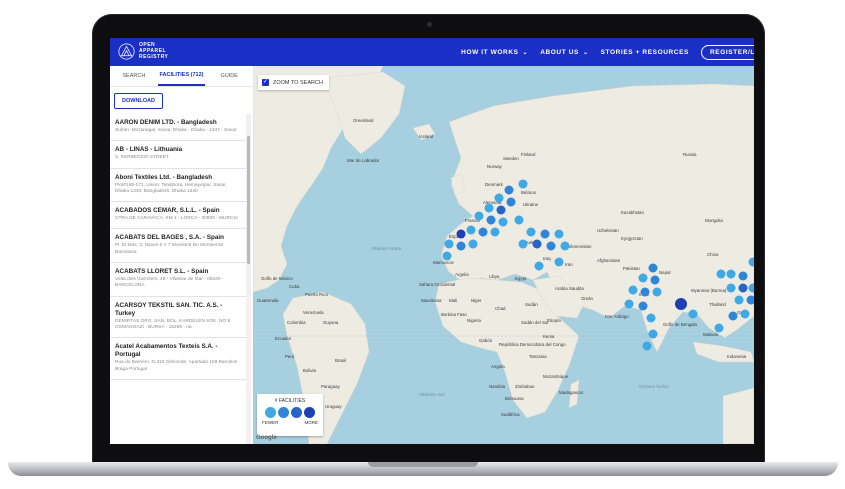 This screenshot has height=489, width=845. Describe the element at coordinates (293, 82) in the screenshot. I see `zoom-to-search-control: ✓ ZOOM TO SEARCH` at that location.